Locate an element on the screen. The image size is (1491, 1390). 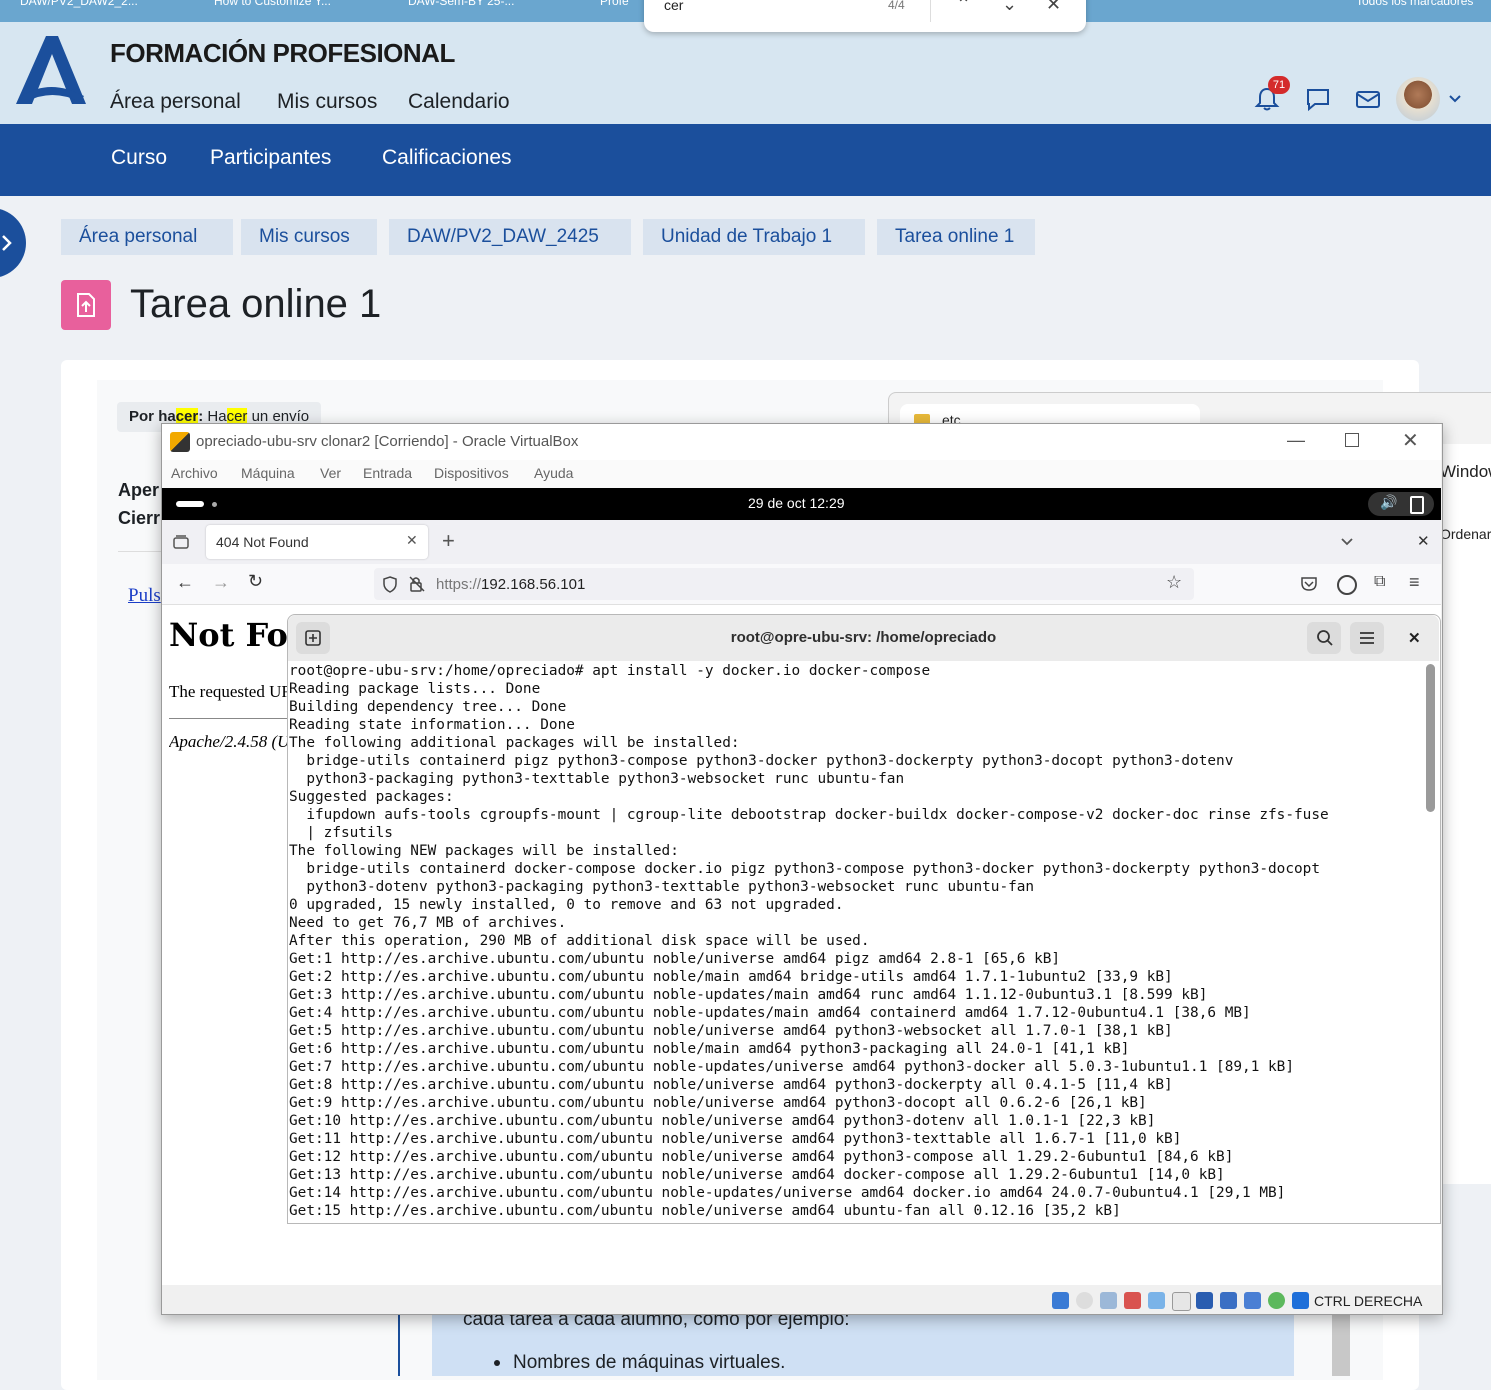
site-logo-icon is located at coordinates (52, 71).